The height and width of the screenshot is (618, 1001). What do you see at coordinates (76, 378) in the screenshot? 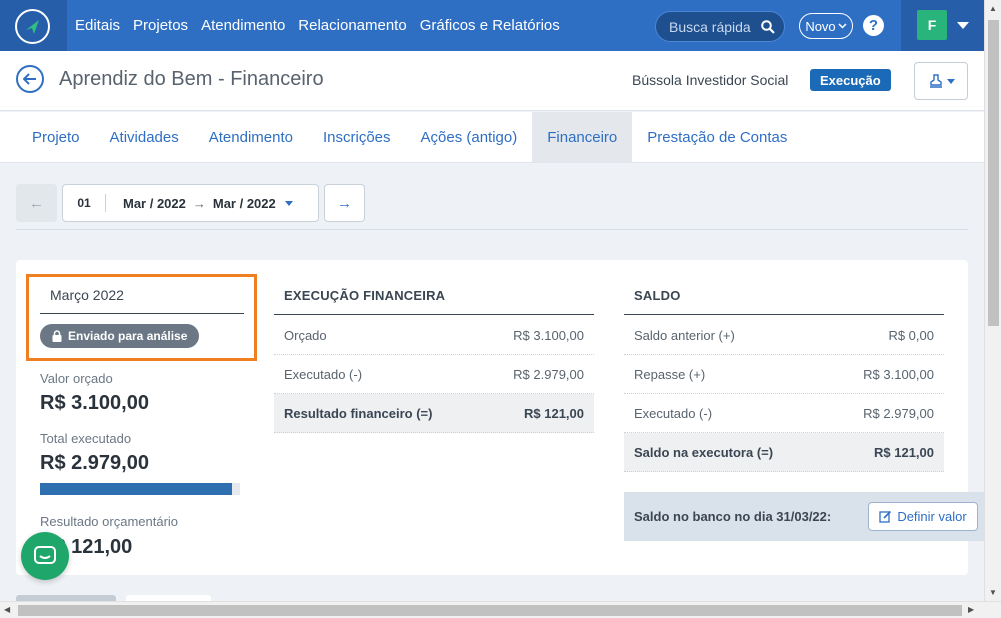
I see `budget-label: Valor orçado` at bounding box center [76, 378].